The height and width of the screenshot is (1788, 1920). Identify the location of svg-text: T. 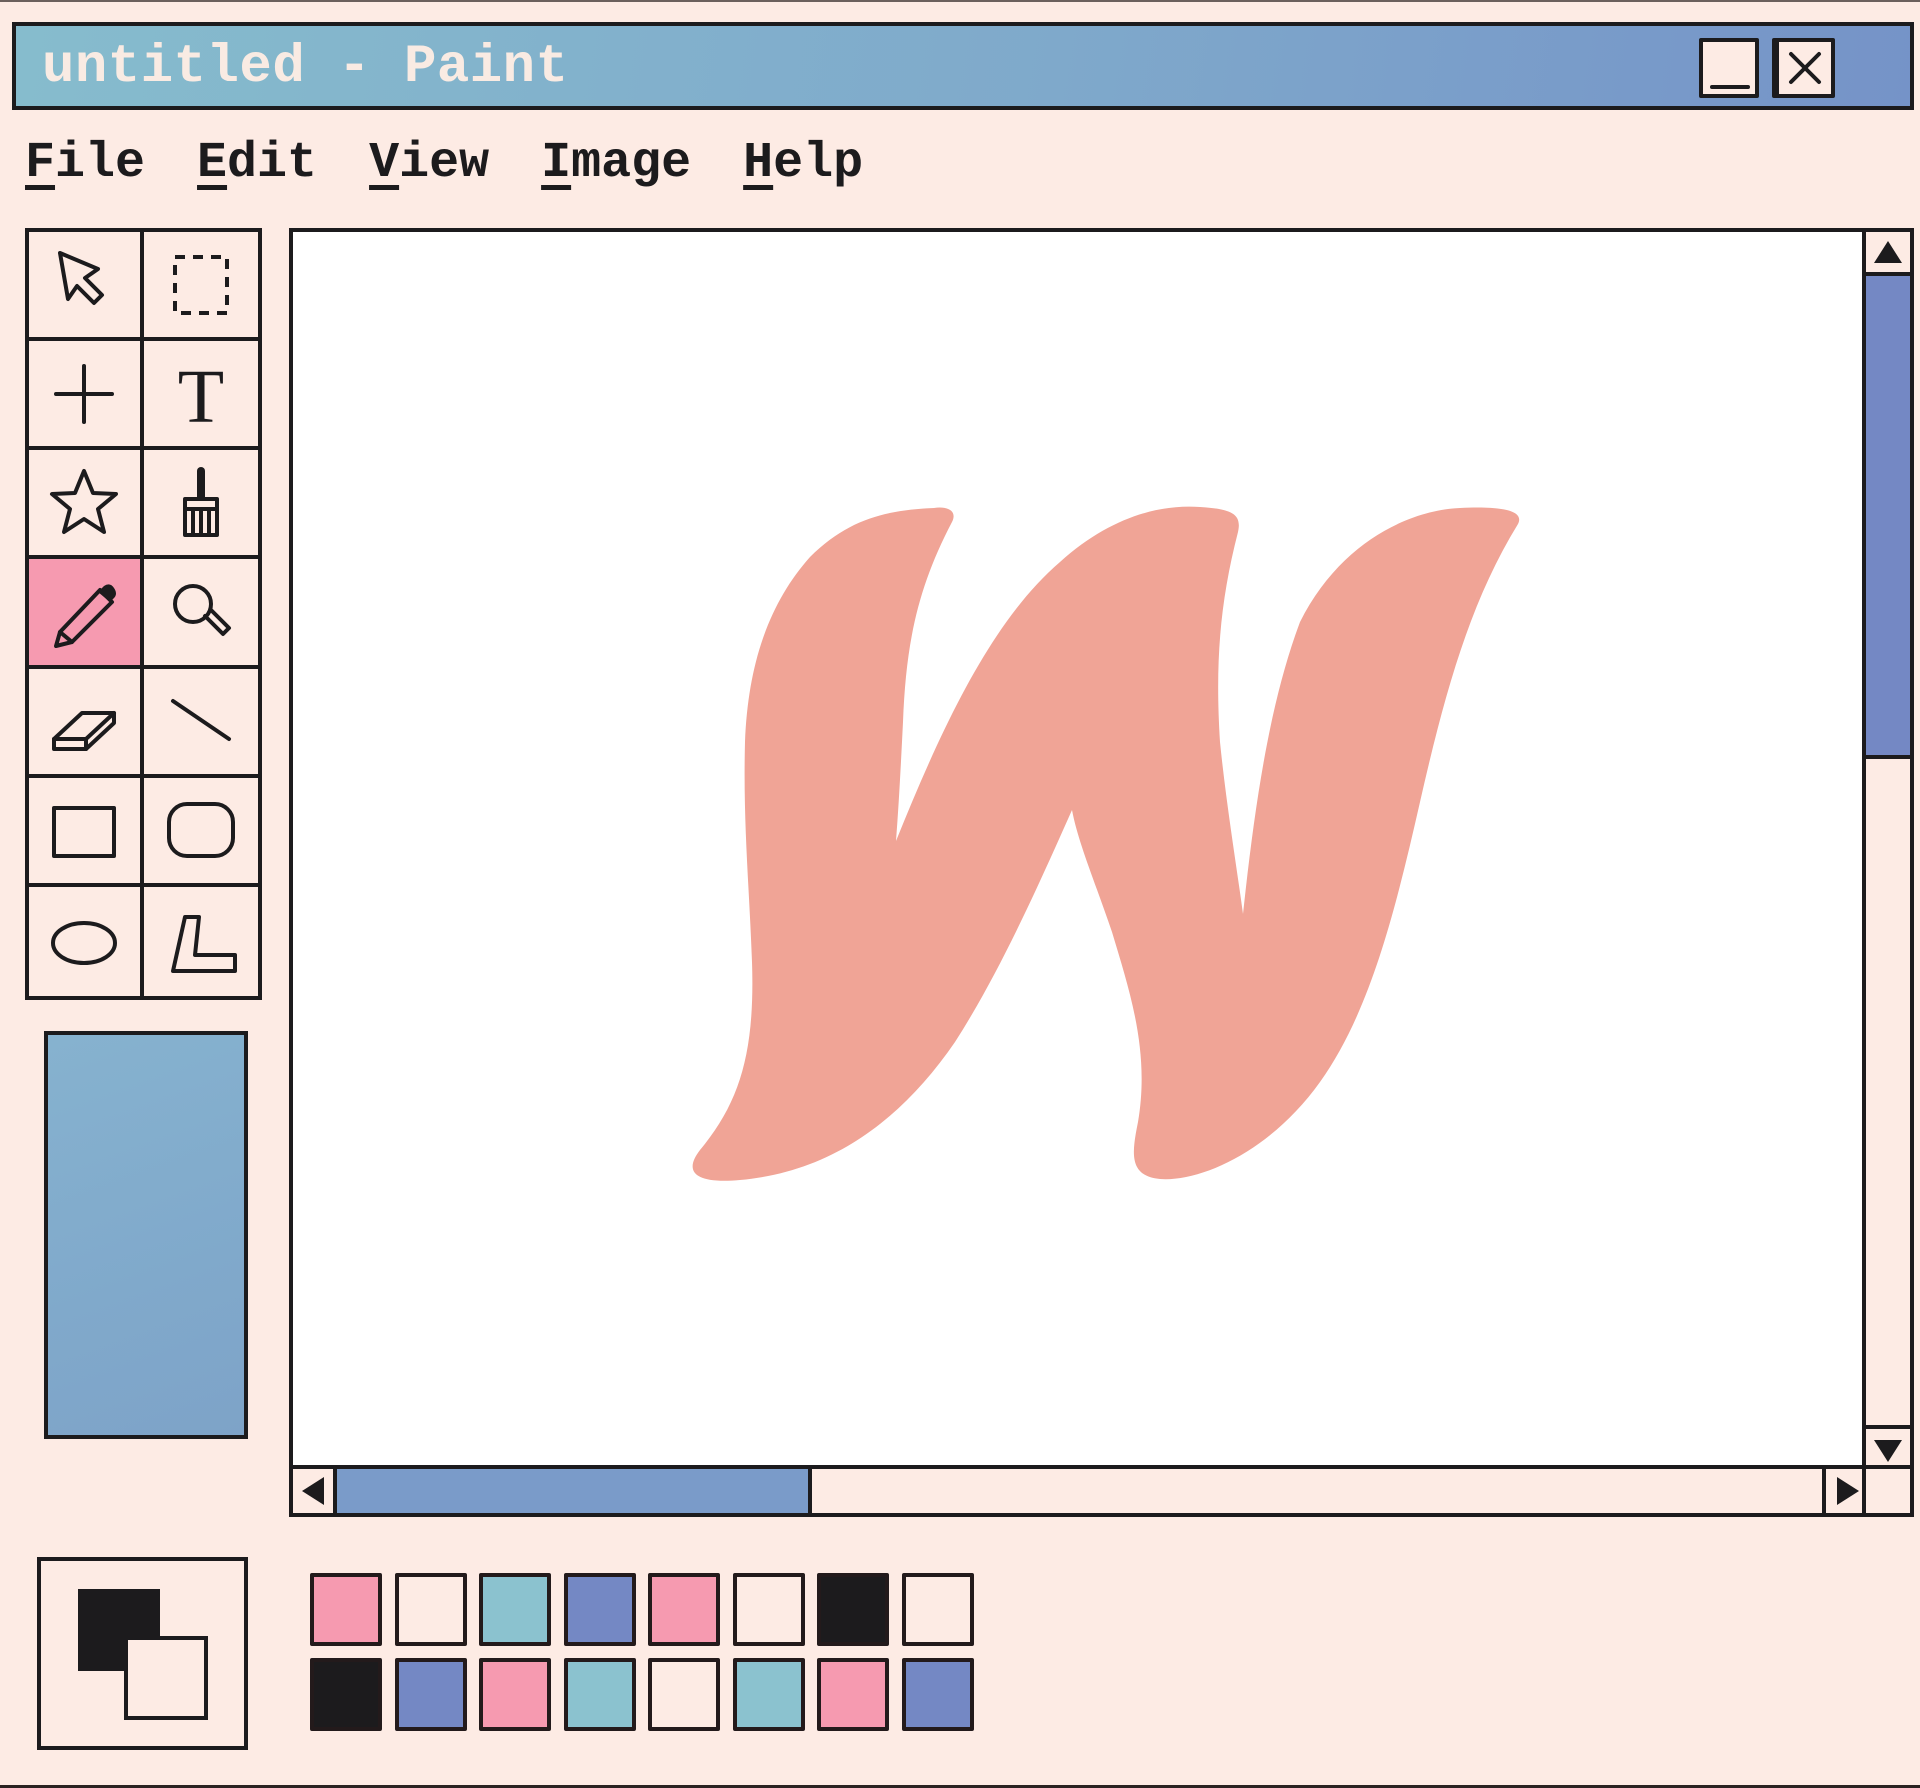
(201, 395).